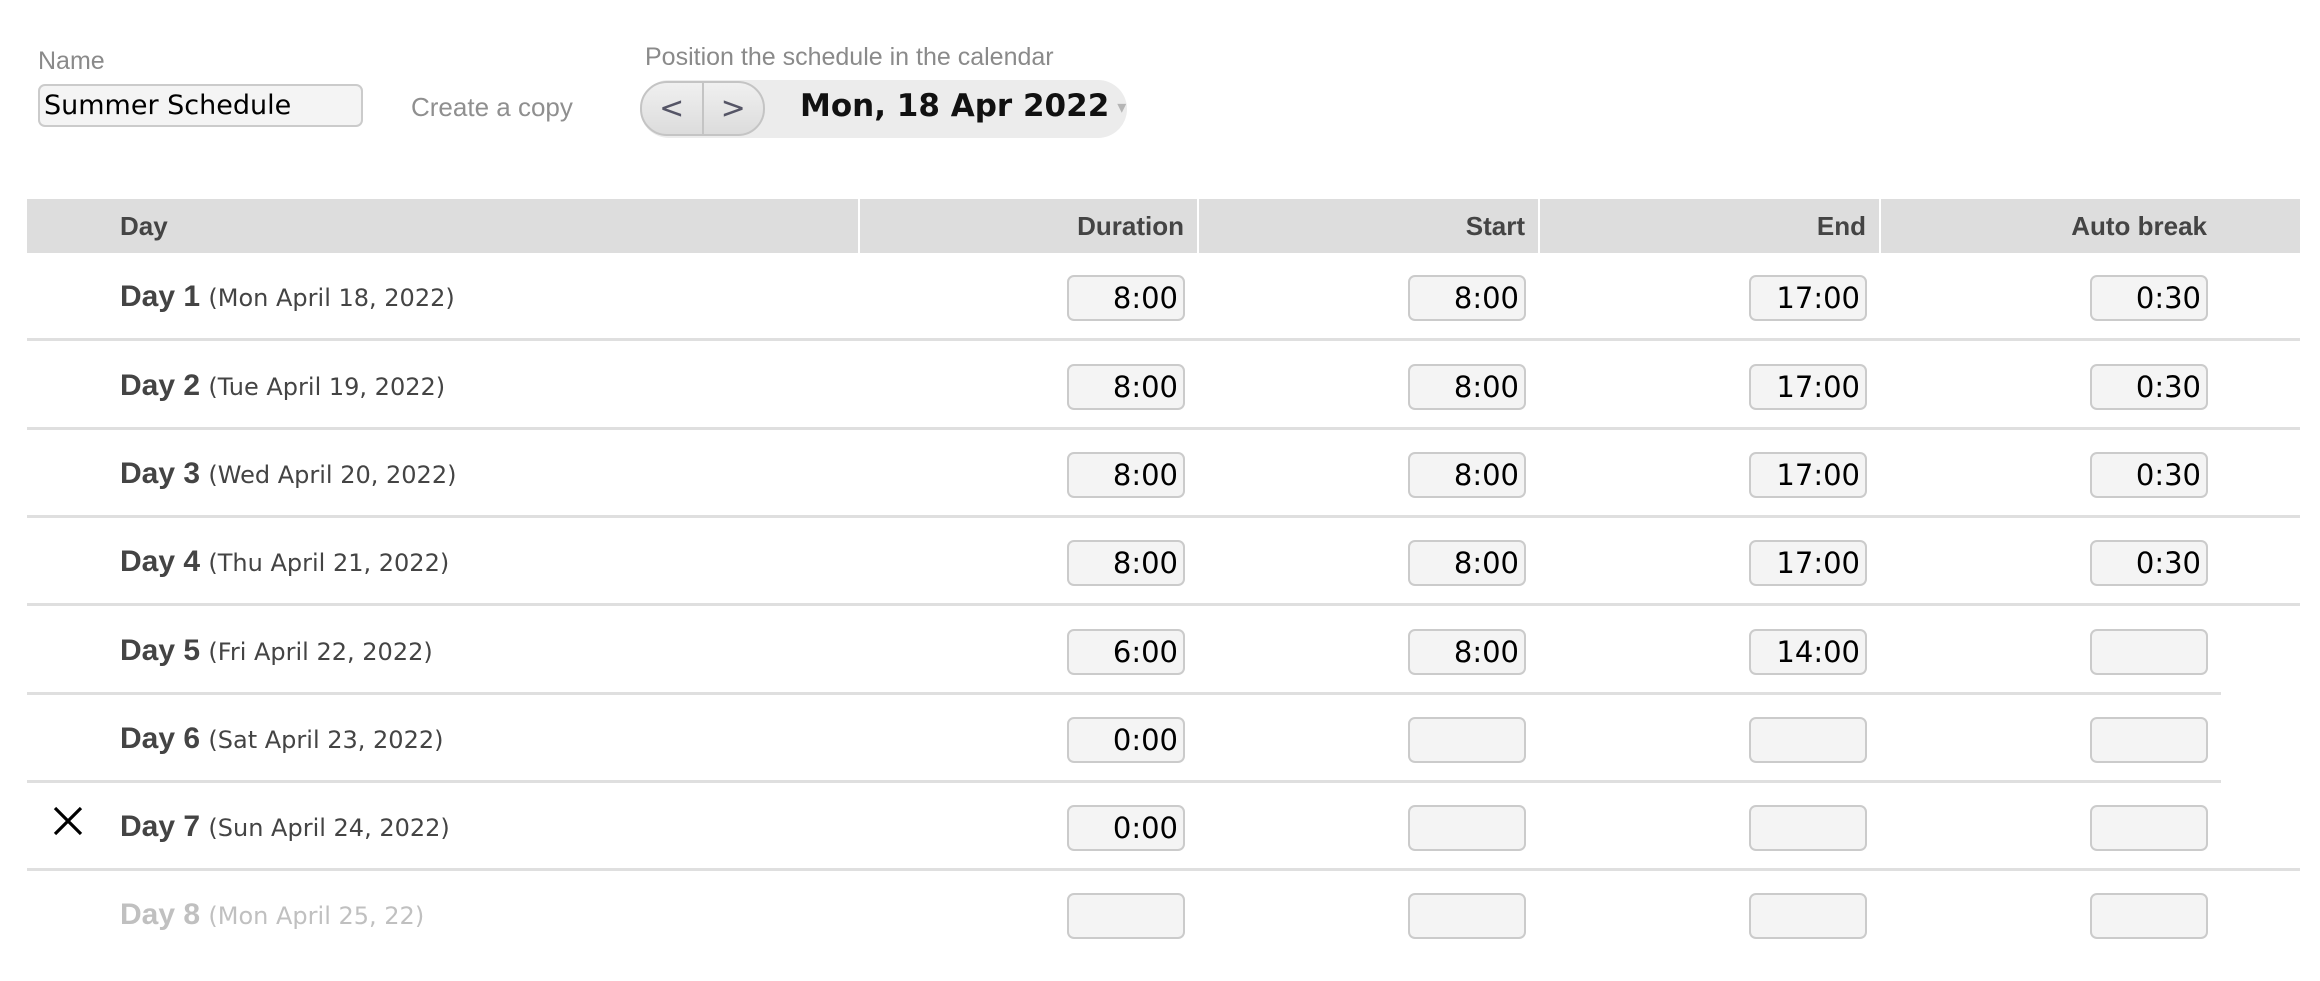 The image size is (2320, 981). Describe the element at coordinates (849, 57) in the screenshot. I see `position-label: Position the schedule in the calendar` at that location.